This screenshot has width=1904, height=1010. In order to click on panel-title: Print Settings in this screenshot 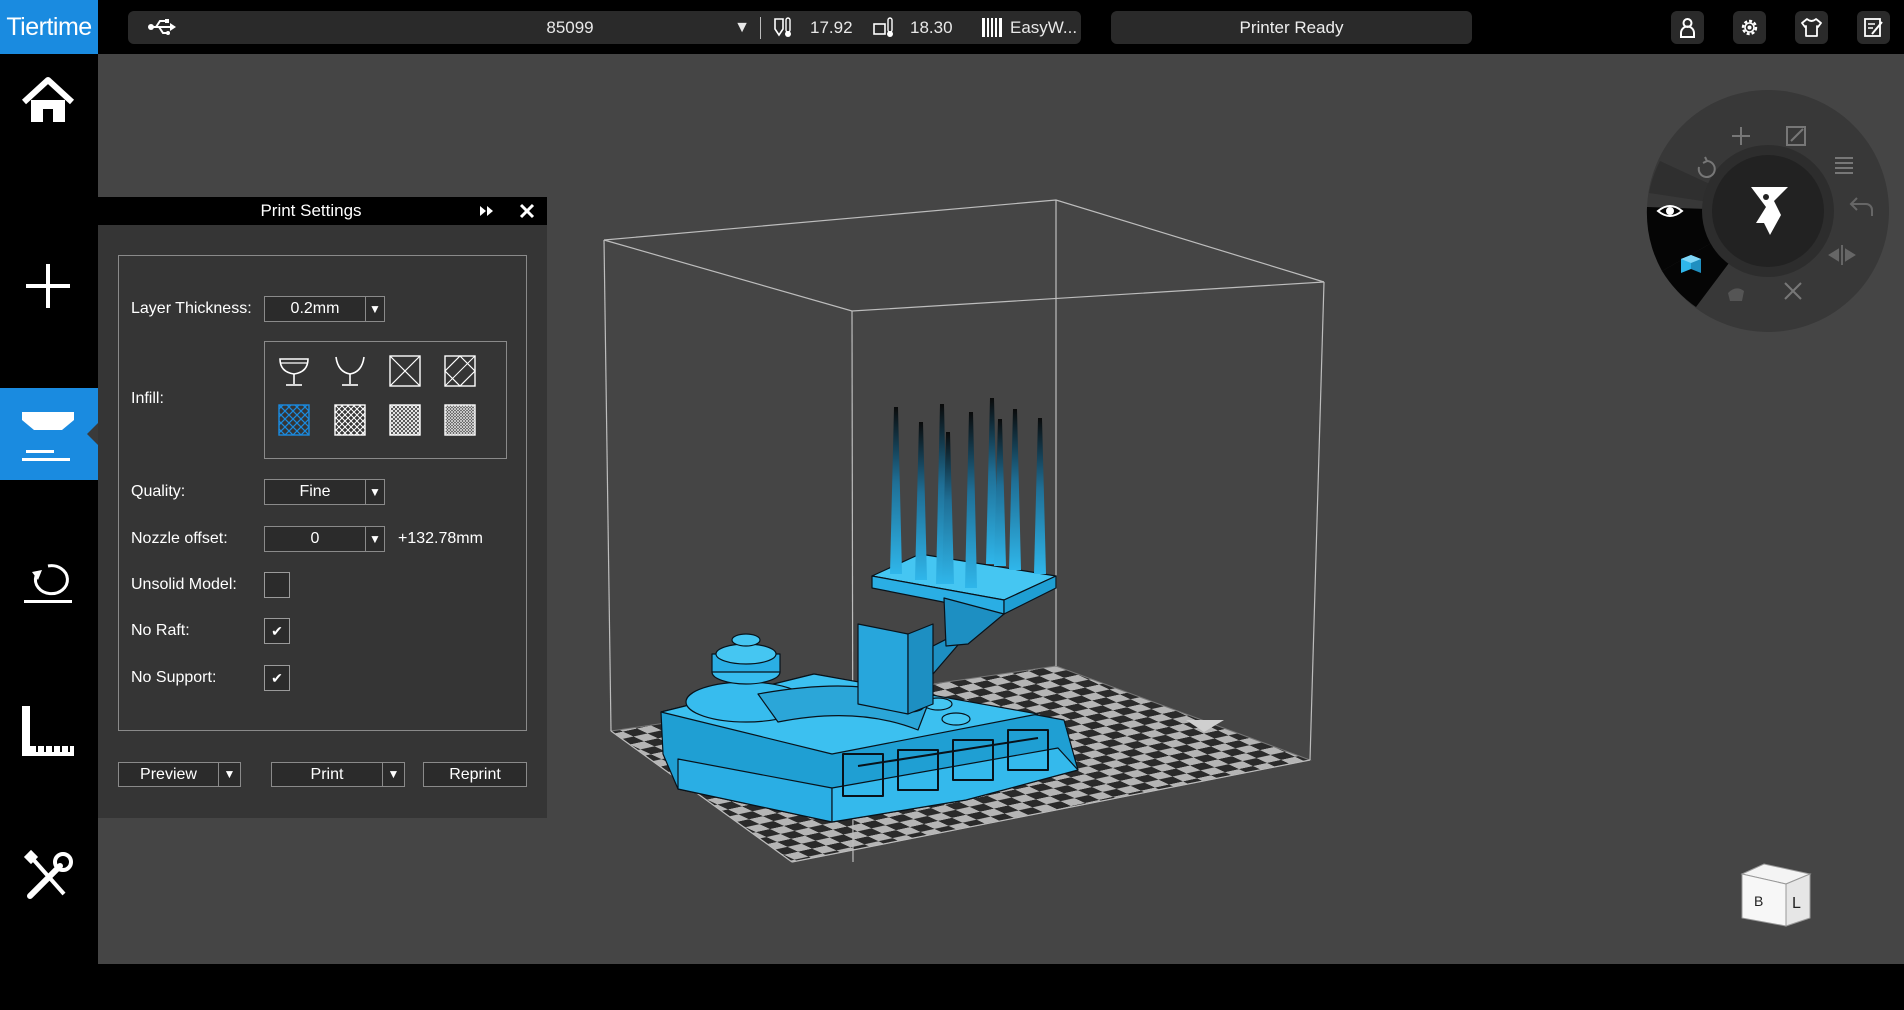, I will do `click(311, 210)`.